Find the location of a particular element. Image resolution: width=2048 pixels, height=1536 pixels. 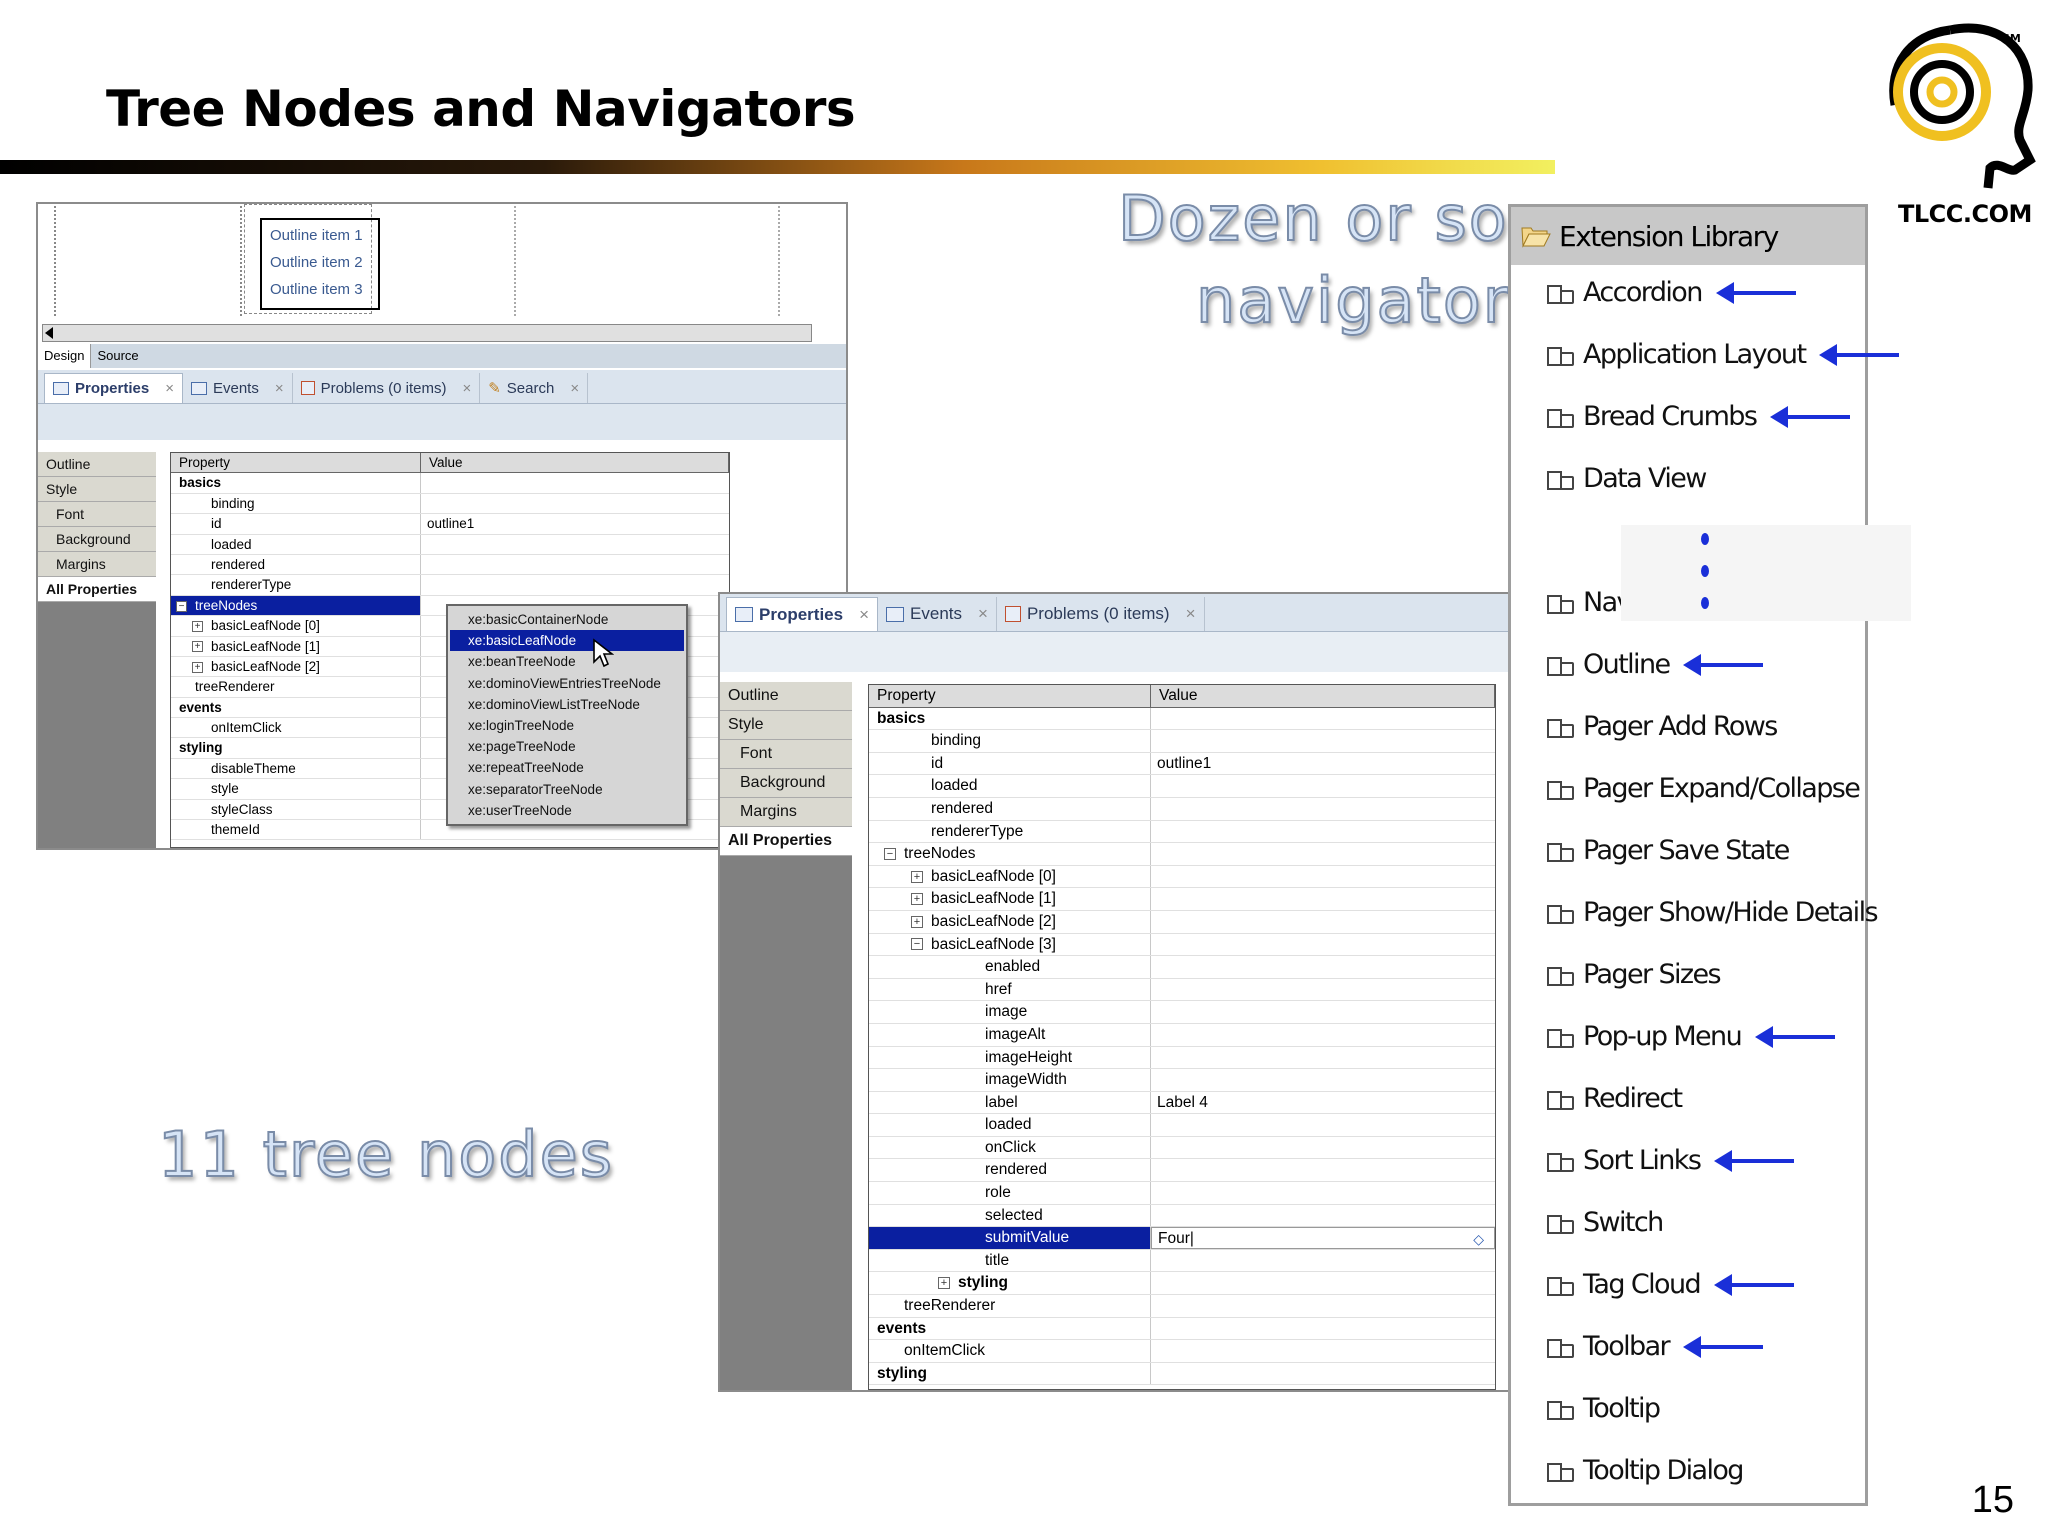

popup-menu-item: xe:beanTreeNode is located at coordinates (567, 661).